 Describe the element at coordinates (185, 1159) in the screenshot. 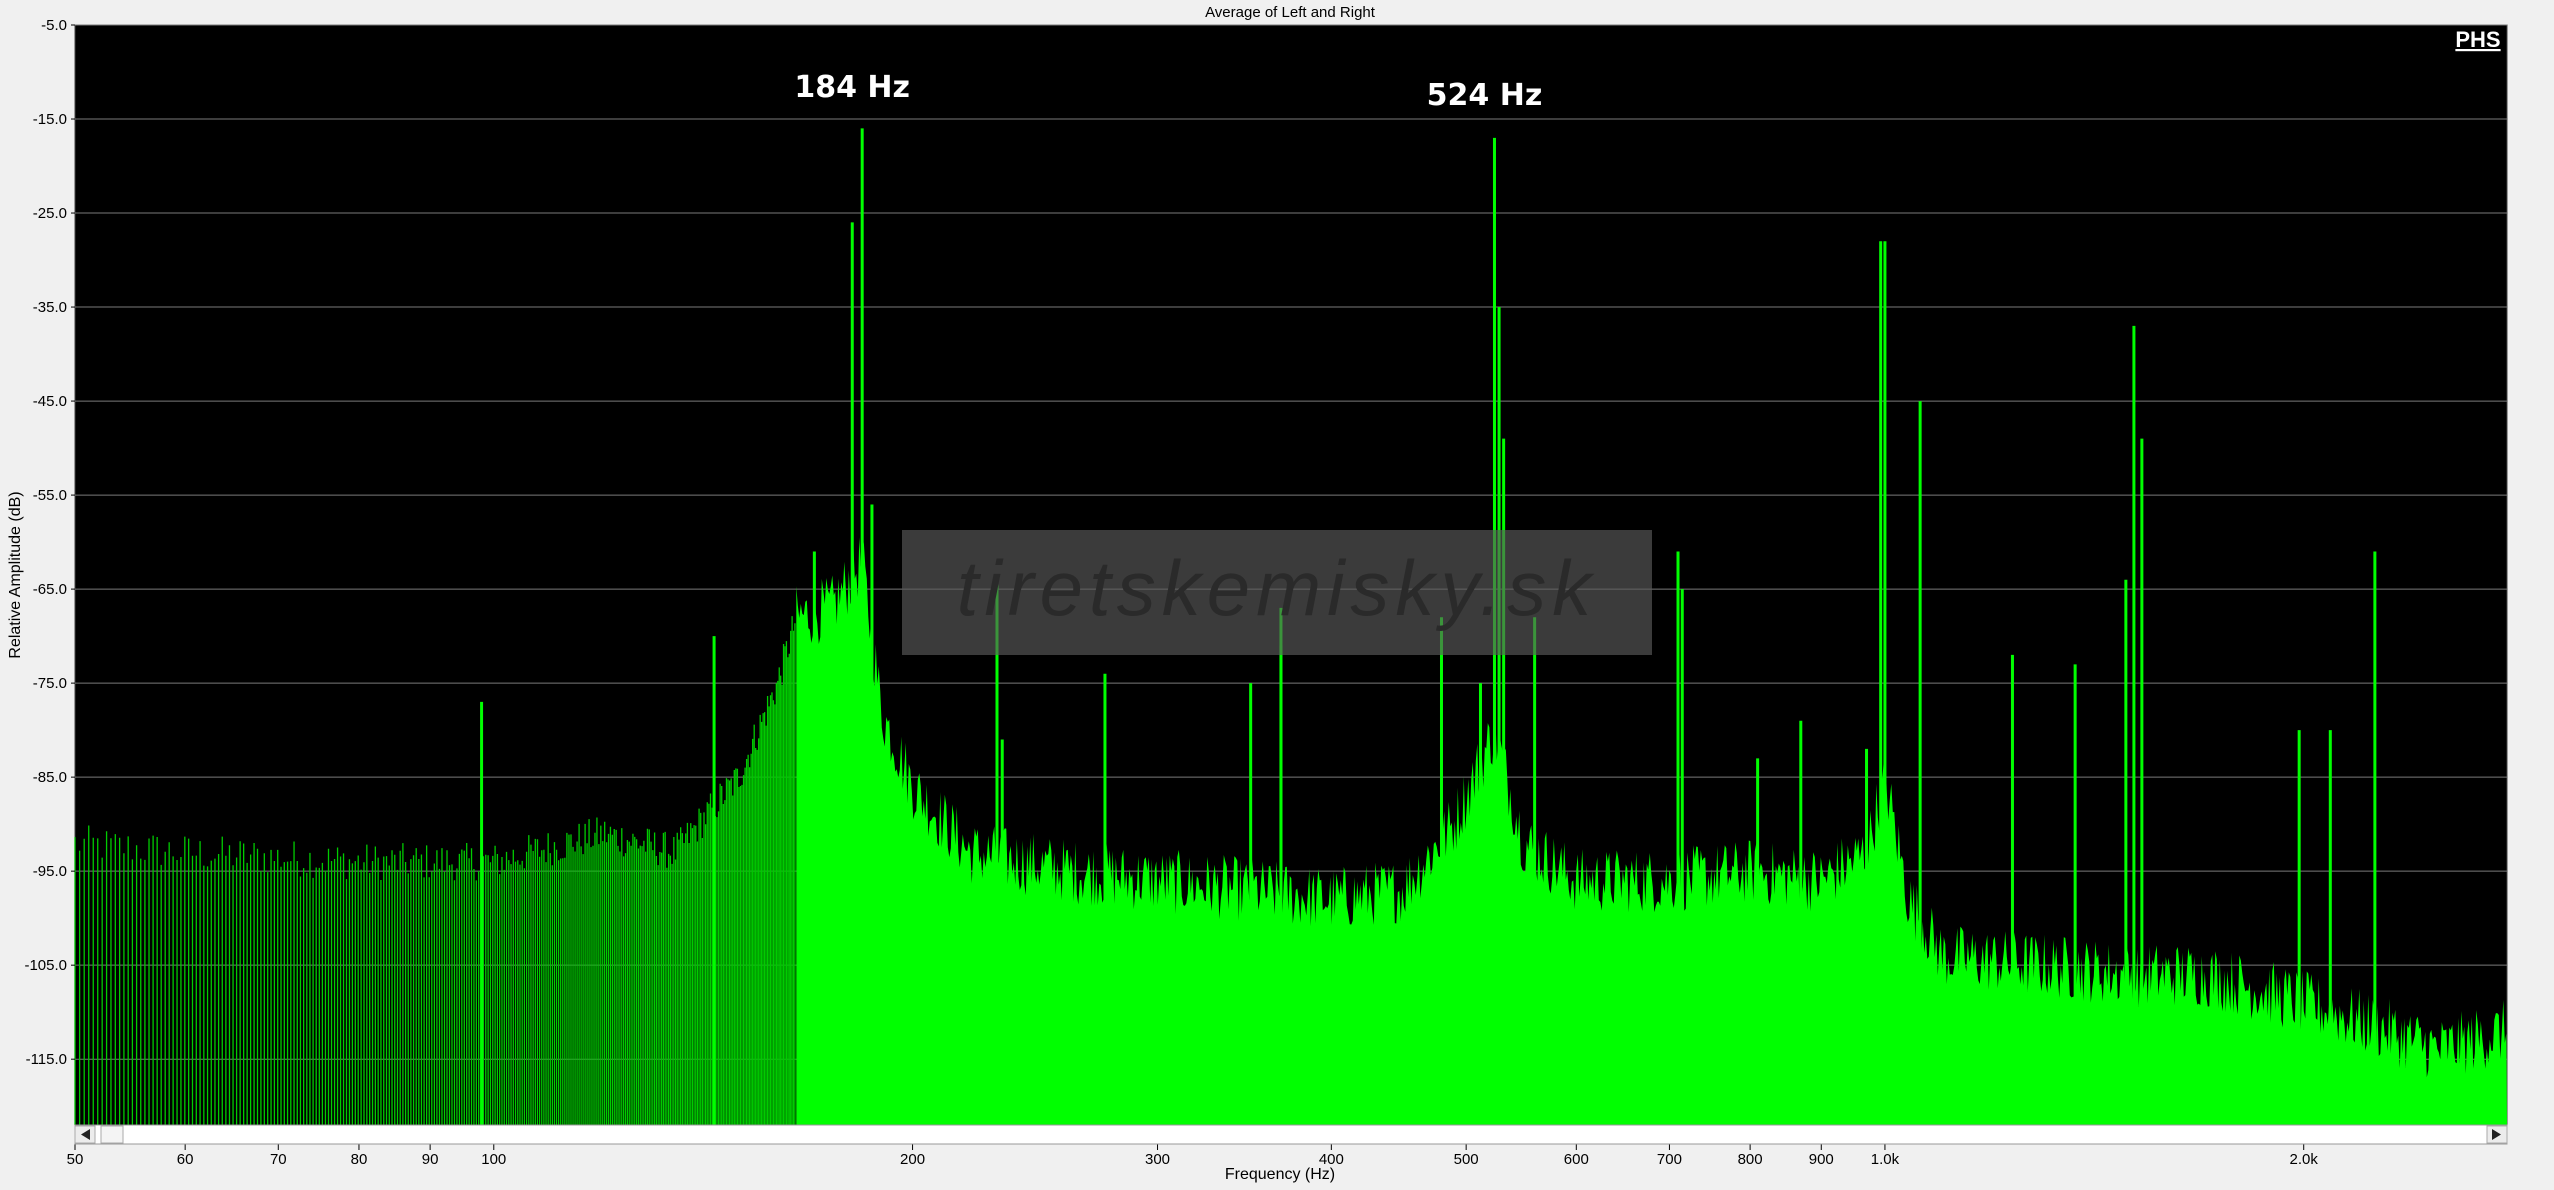

I see `x-tick-label: 60` at that location.